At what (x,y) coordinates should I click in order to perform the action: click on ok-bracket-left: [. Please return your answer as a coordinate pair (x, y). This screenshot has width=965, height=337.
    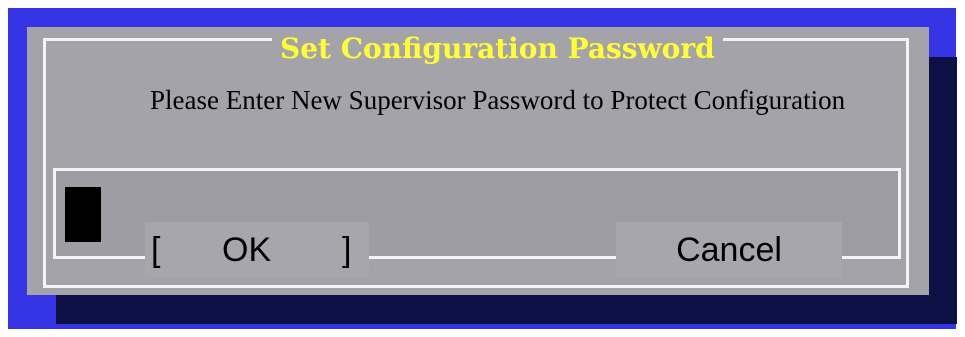
    Looking at the image, I should click on (156, 250).